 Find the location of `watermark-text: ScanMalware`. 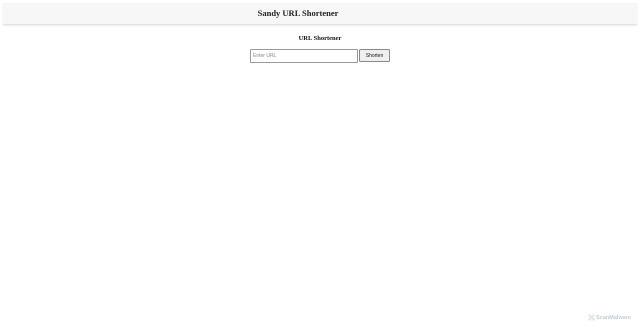

watermark-text: ScanMalware is located at coordinates (613, 317).